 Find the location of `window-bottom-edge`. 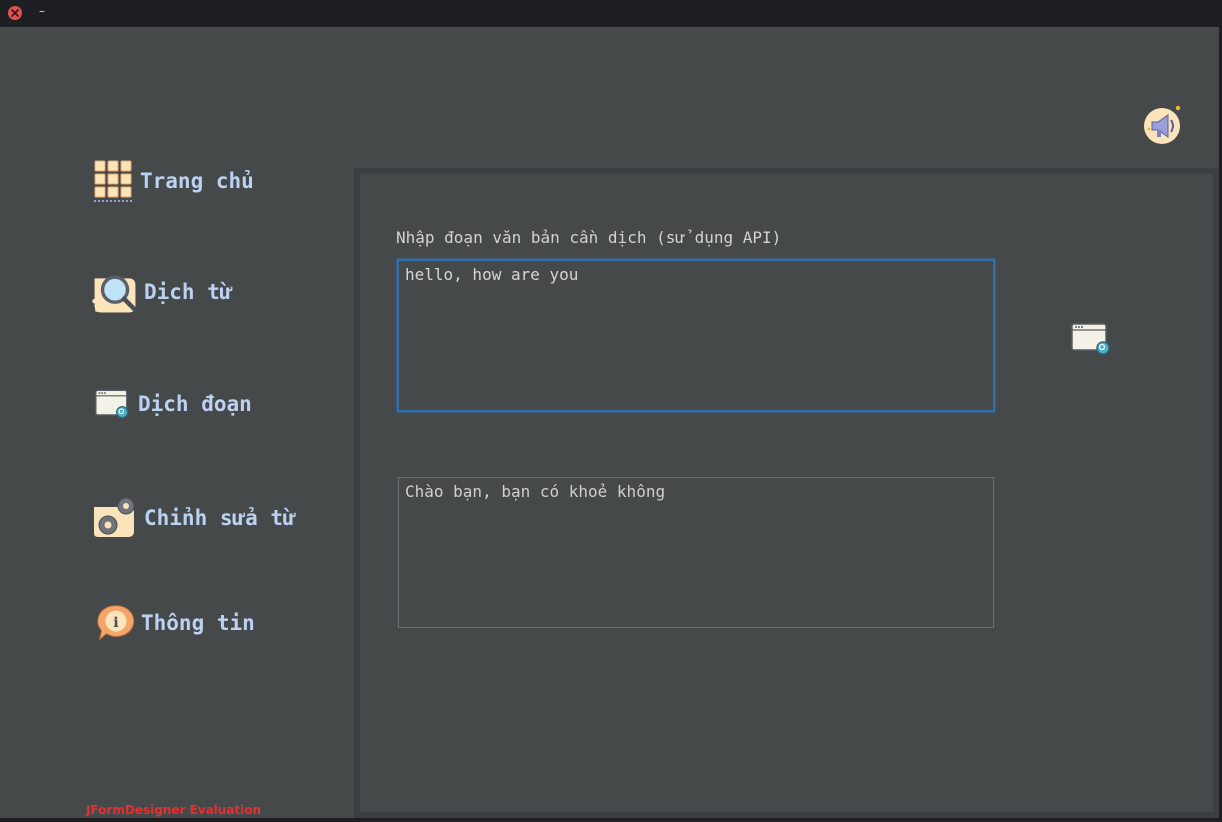

window-bottom-edge is located at coordinates (611, 820).